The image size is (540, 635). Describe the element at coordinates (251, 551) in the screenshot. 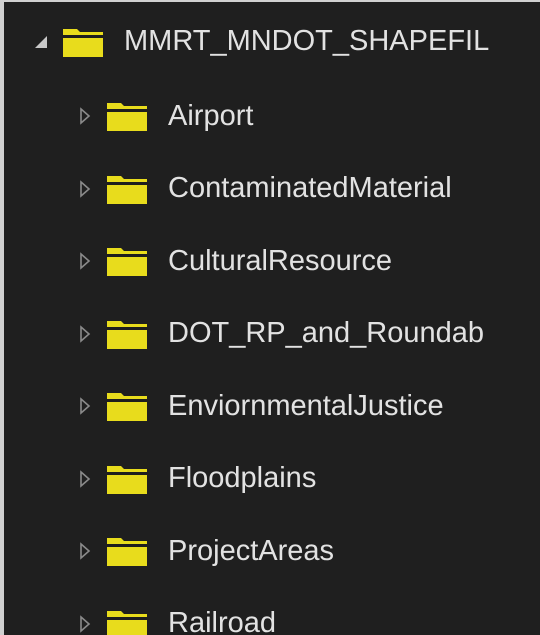

I see `folder-label: ProjectAreas` at that location.